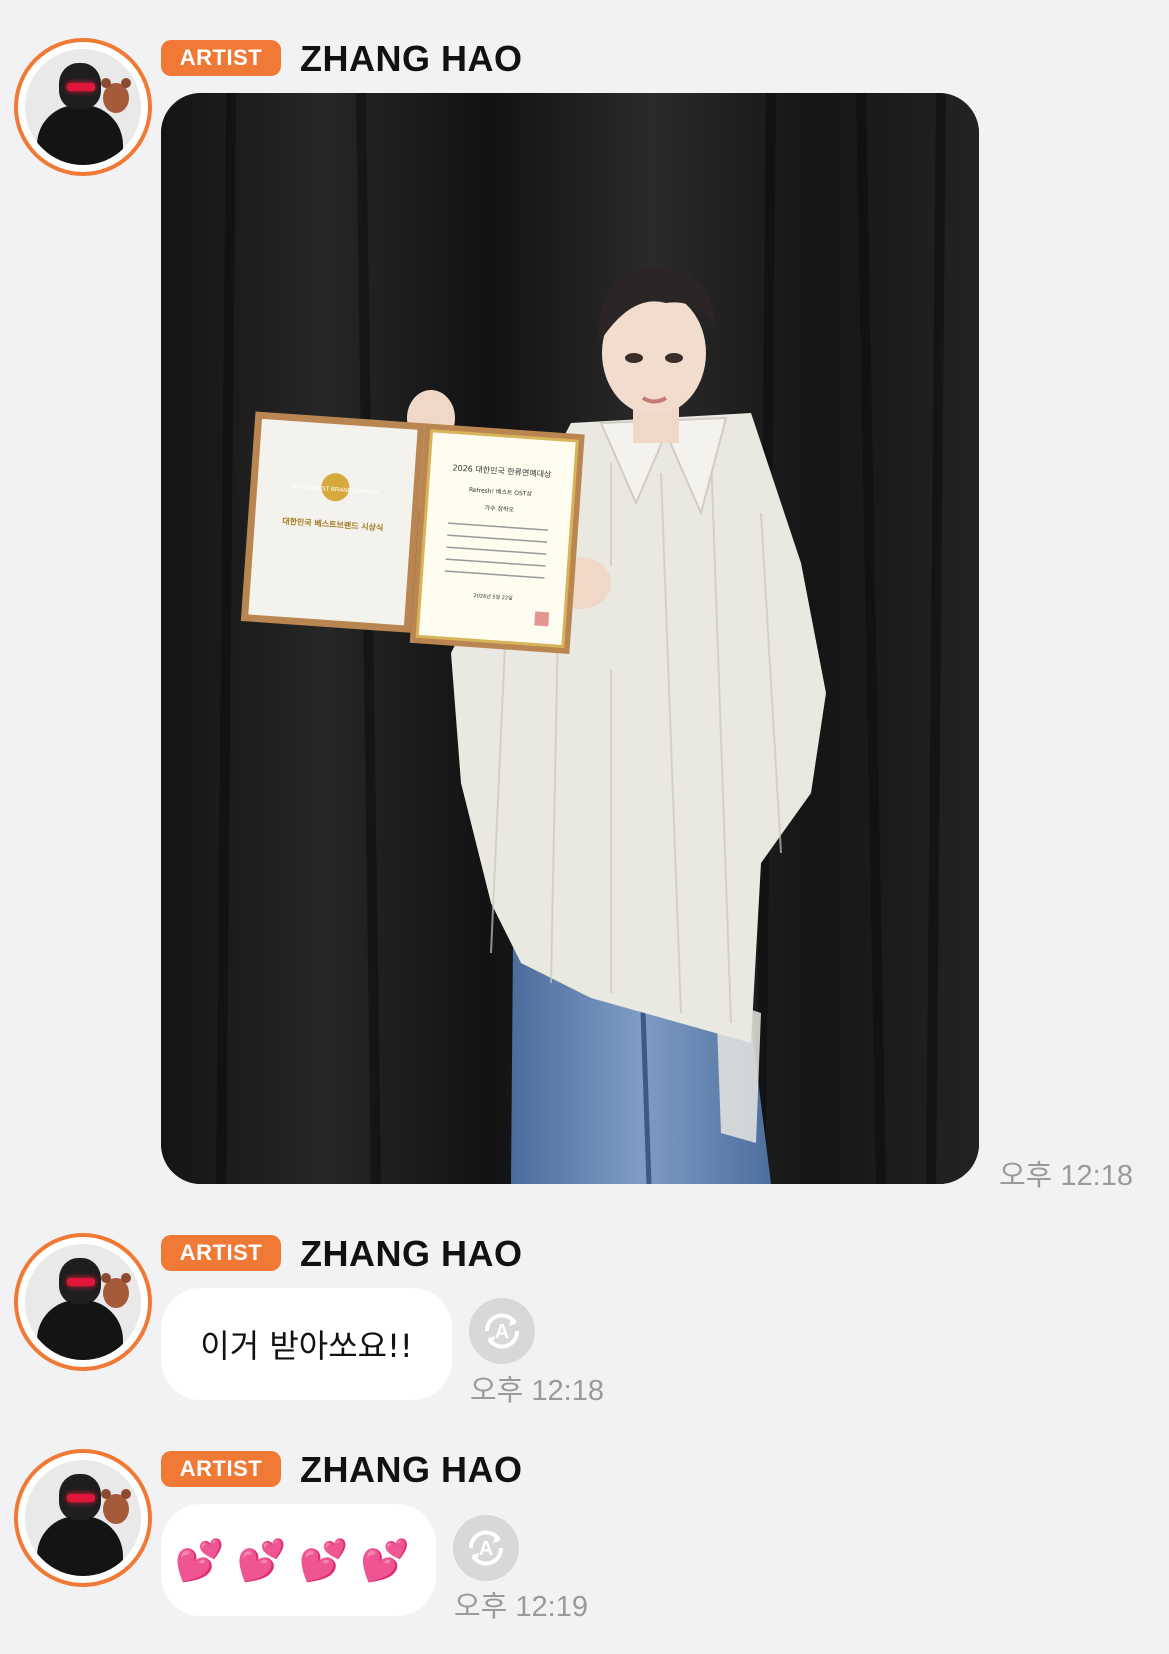 This screenshot has height=1654, width=1169. Describe the element at coordinates (298, 1560) in the screenshot. I see `message-bubble: 💕💕💕💕` at that location.